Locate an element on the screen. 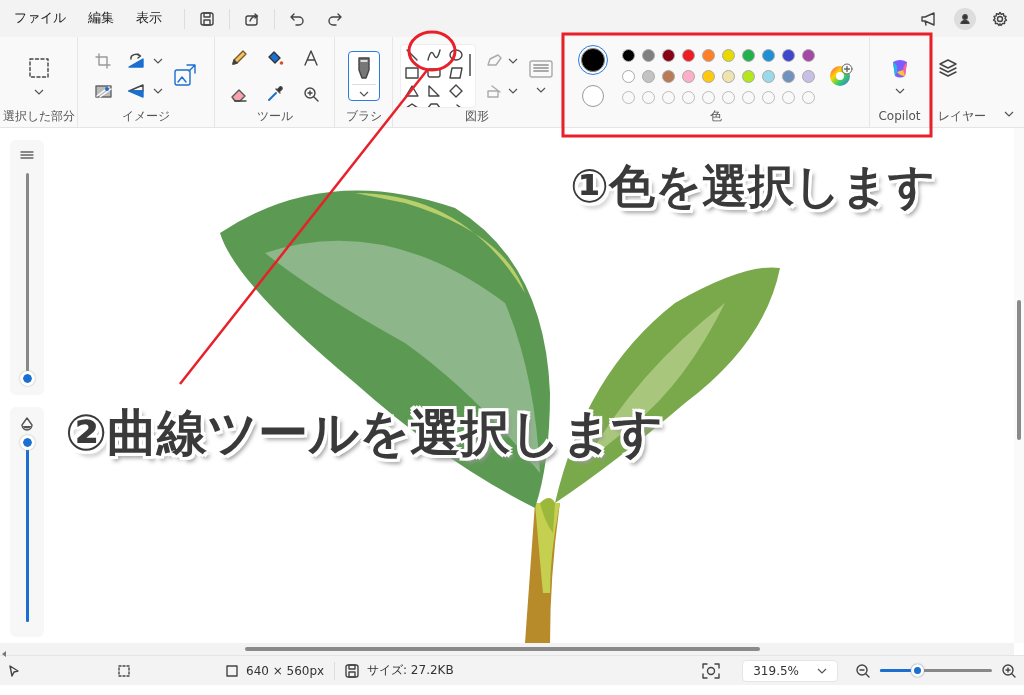  scroll-left-icon is located at coordinates (4, 654).